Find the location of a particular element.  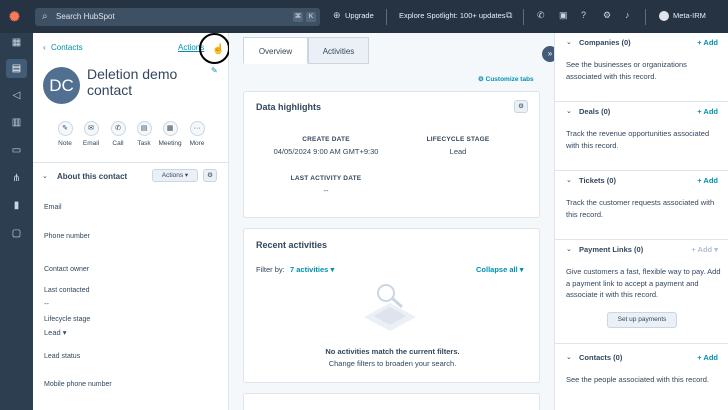

task-icon: ▤ is located at coordinates (144, 128).